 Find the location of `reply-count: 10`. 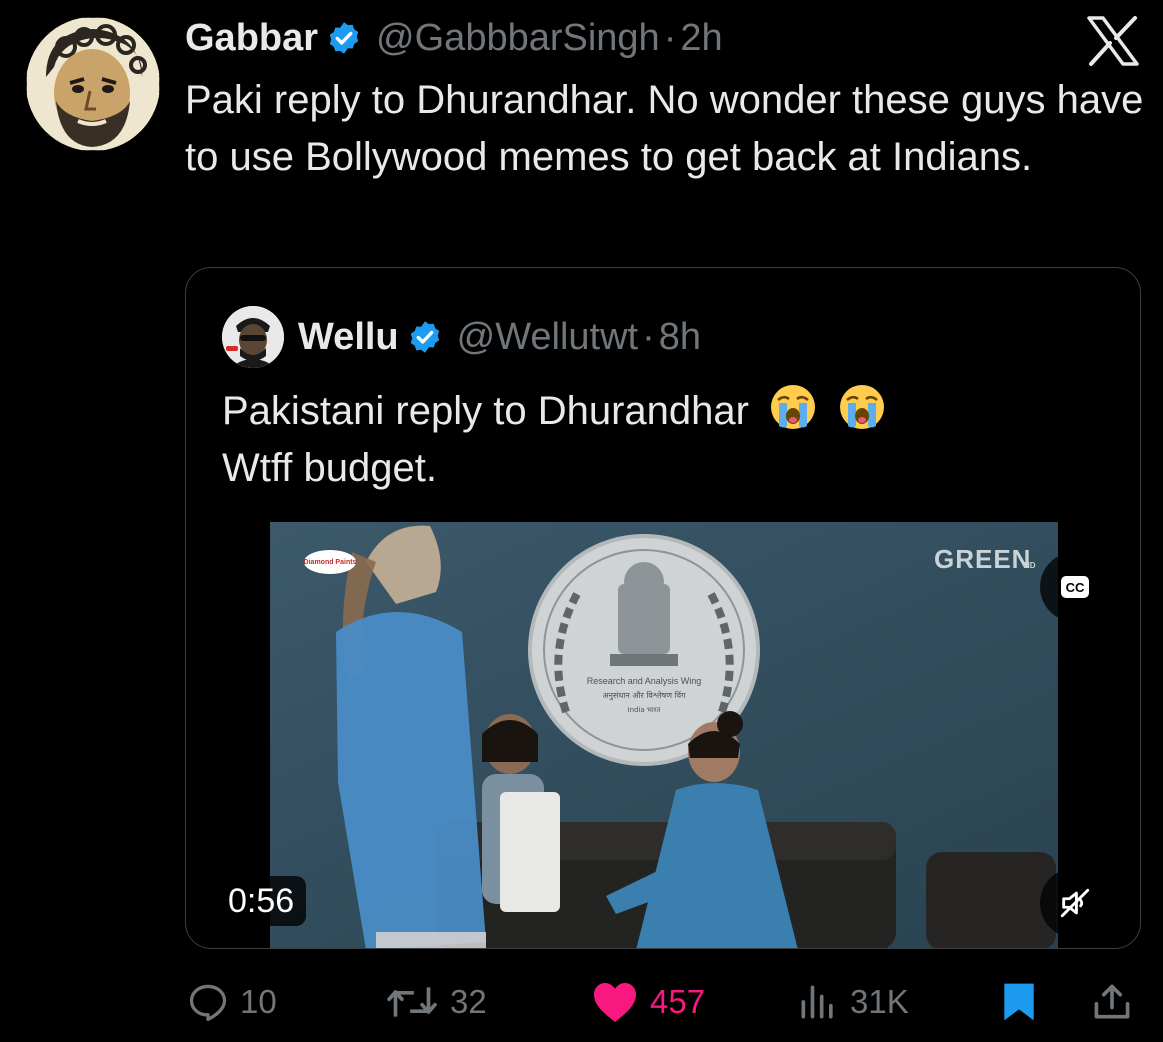

reply-count: 10 is located at coordinates (258, 1001).